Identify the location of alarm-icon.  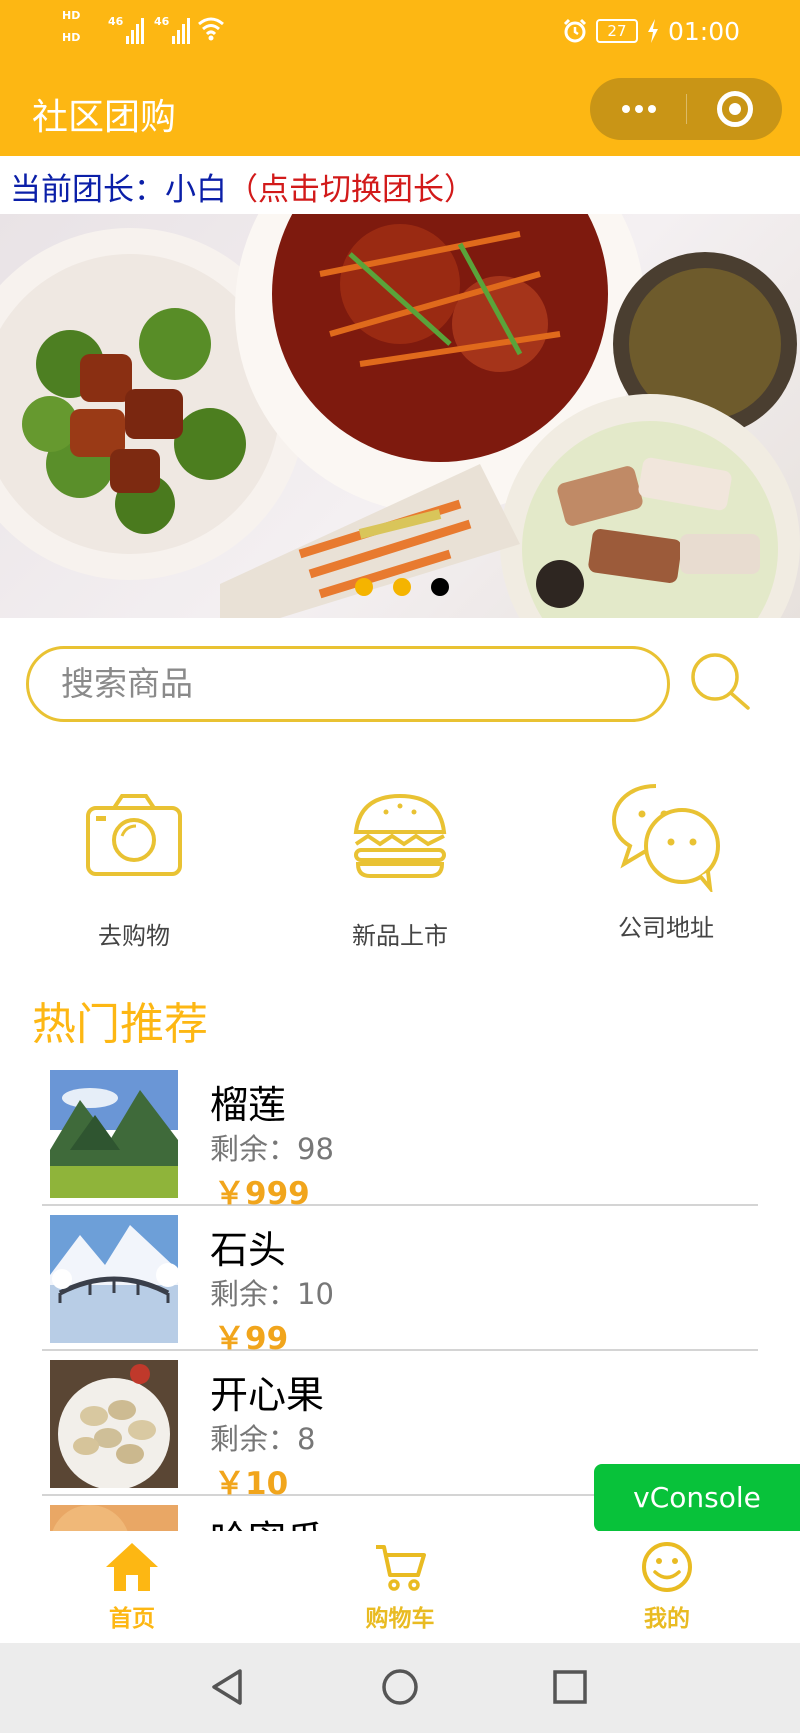
(575, 30).